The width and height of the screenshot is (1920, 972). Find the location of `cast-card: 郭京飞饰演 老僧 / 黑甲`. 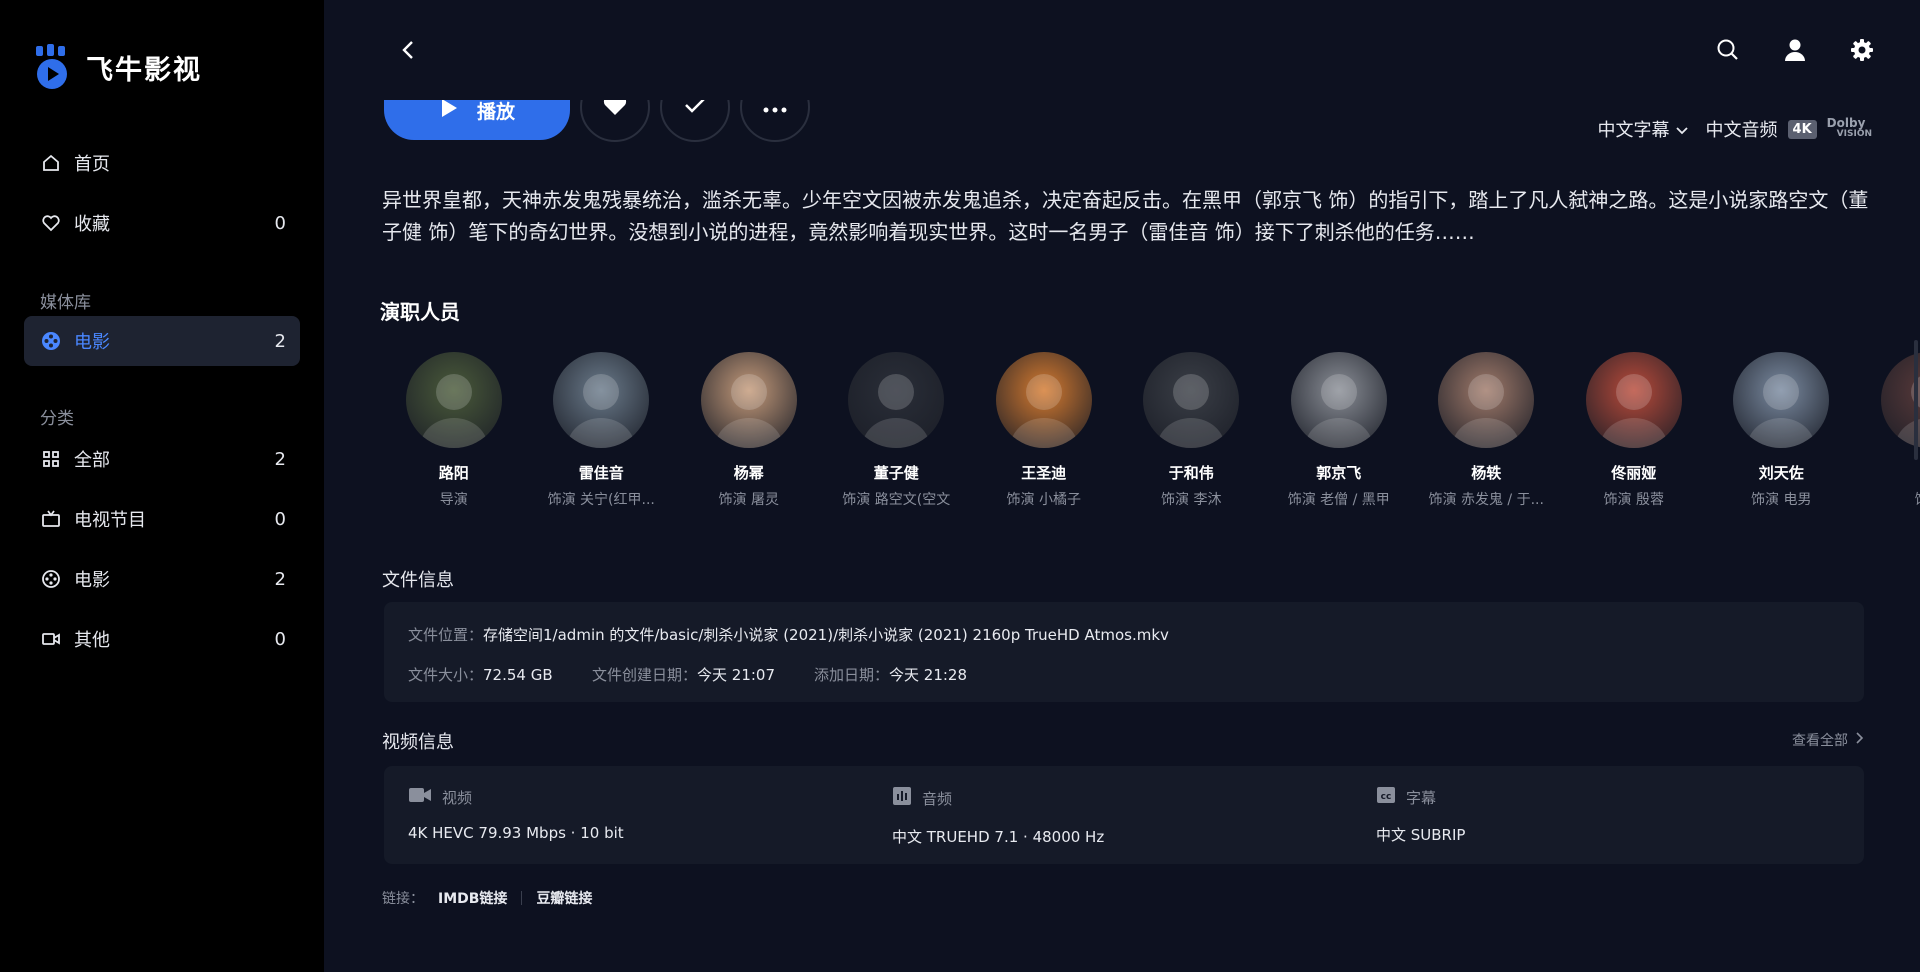

cast-card: 郭京飞饰演 老僧 / 黑甲 is located at coordinates (1339, 430).